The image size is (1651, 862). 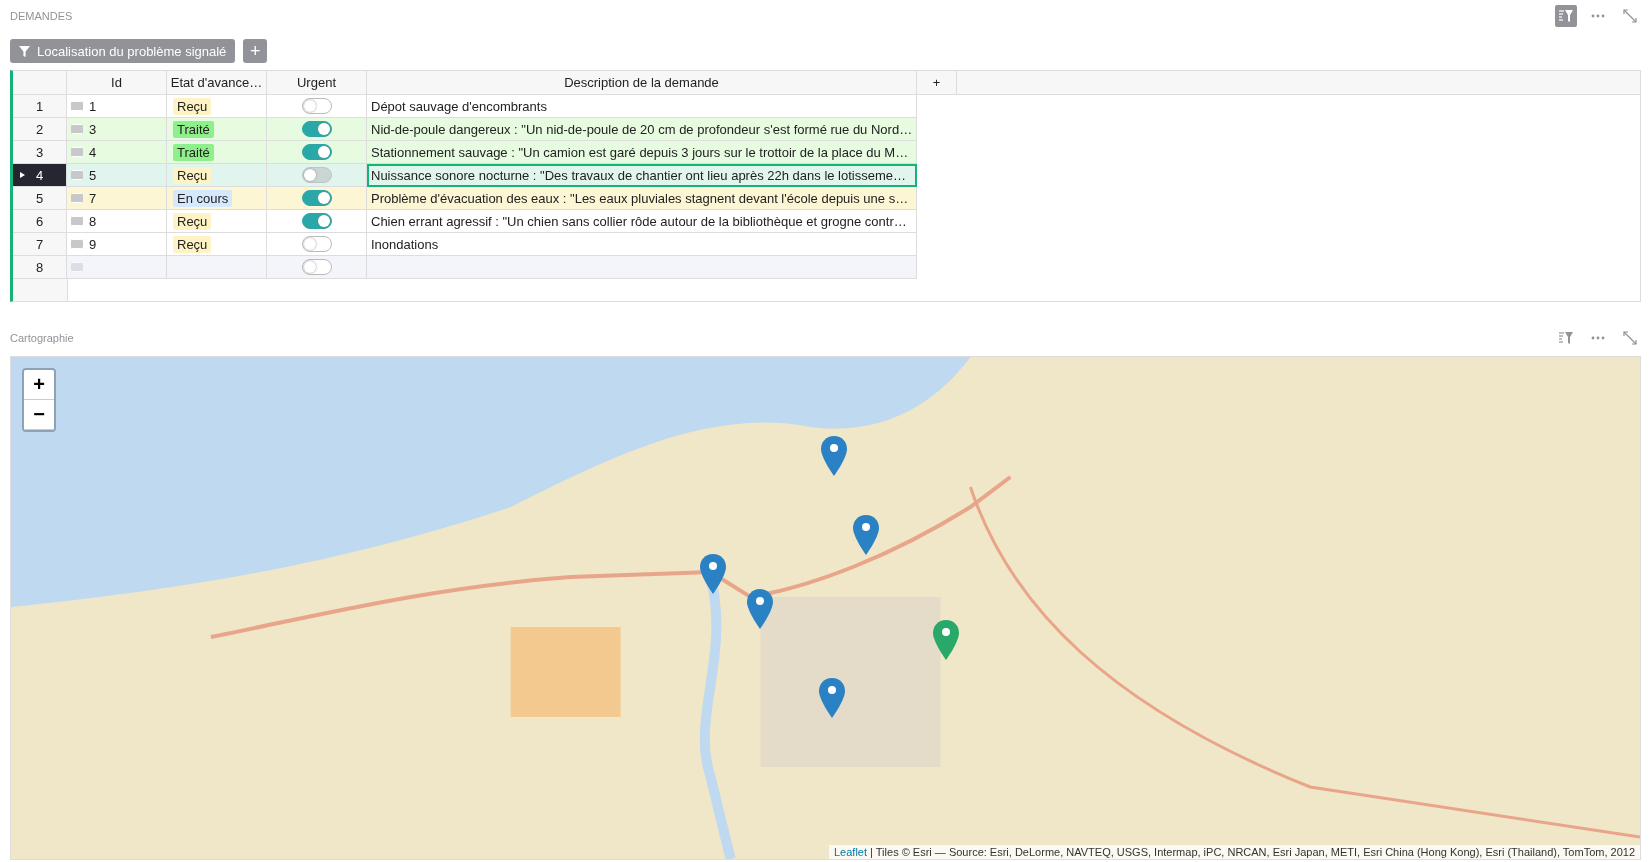 What do you see at coordinates (40, 221) in the screenshot?
I see `row-number: 6` at bounding box center [40, 221].